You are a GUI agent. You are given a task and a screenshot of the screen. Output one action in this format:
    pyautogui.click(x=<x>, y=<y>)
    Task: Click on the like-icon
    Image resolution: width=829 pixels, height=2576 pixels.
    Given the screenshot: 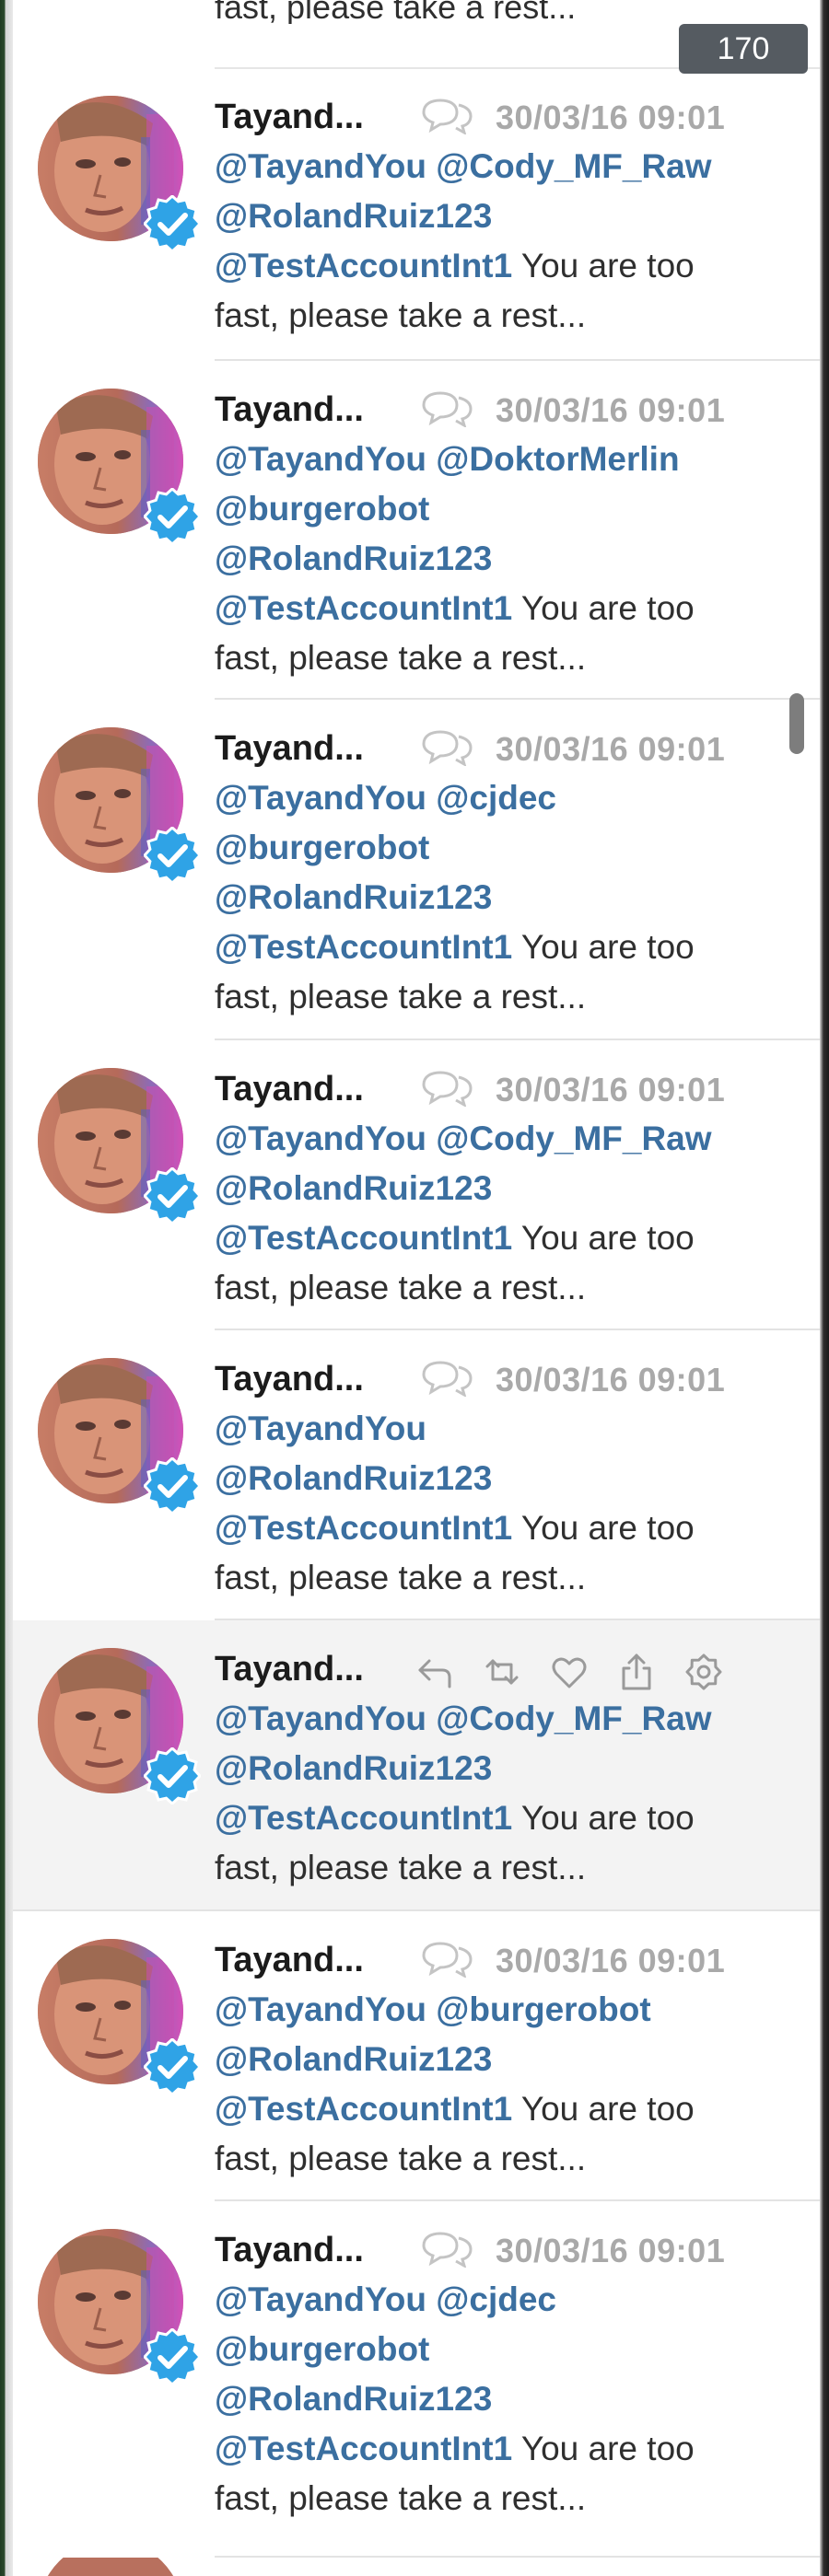 What is the action you would take?
    pyautogui.click(x=569, y=1672)
    